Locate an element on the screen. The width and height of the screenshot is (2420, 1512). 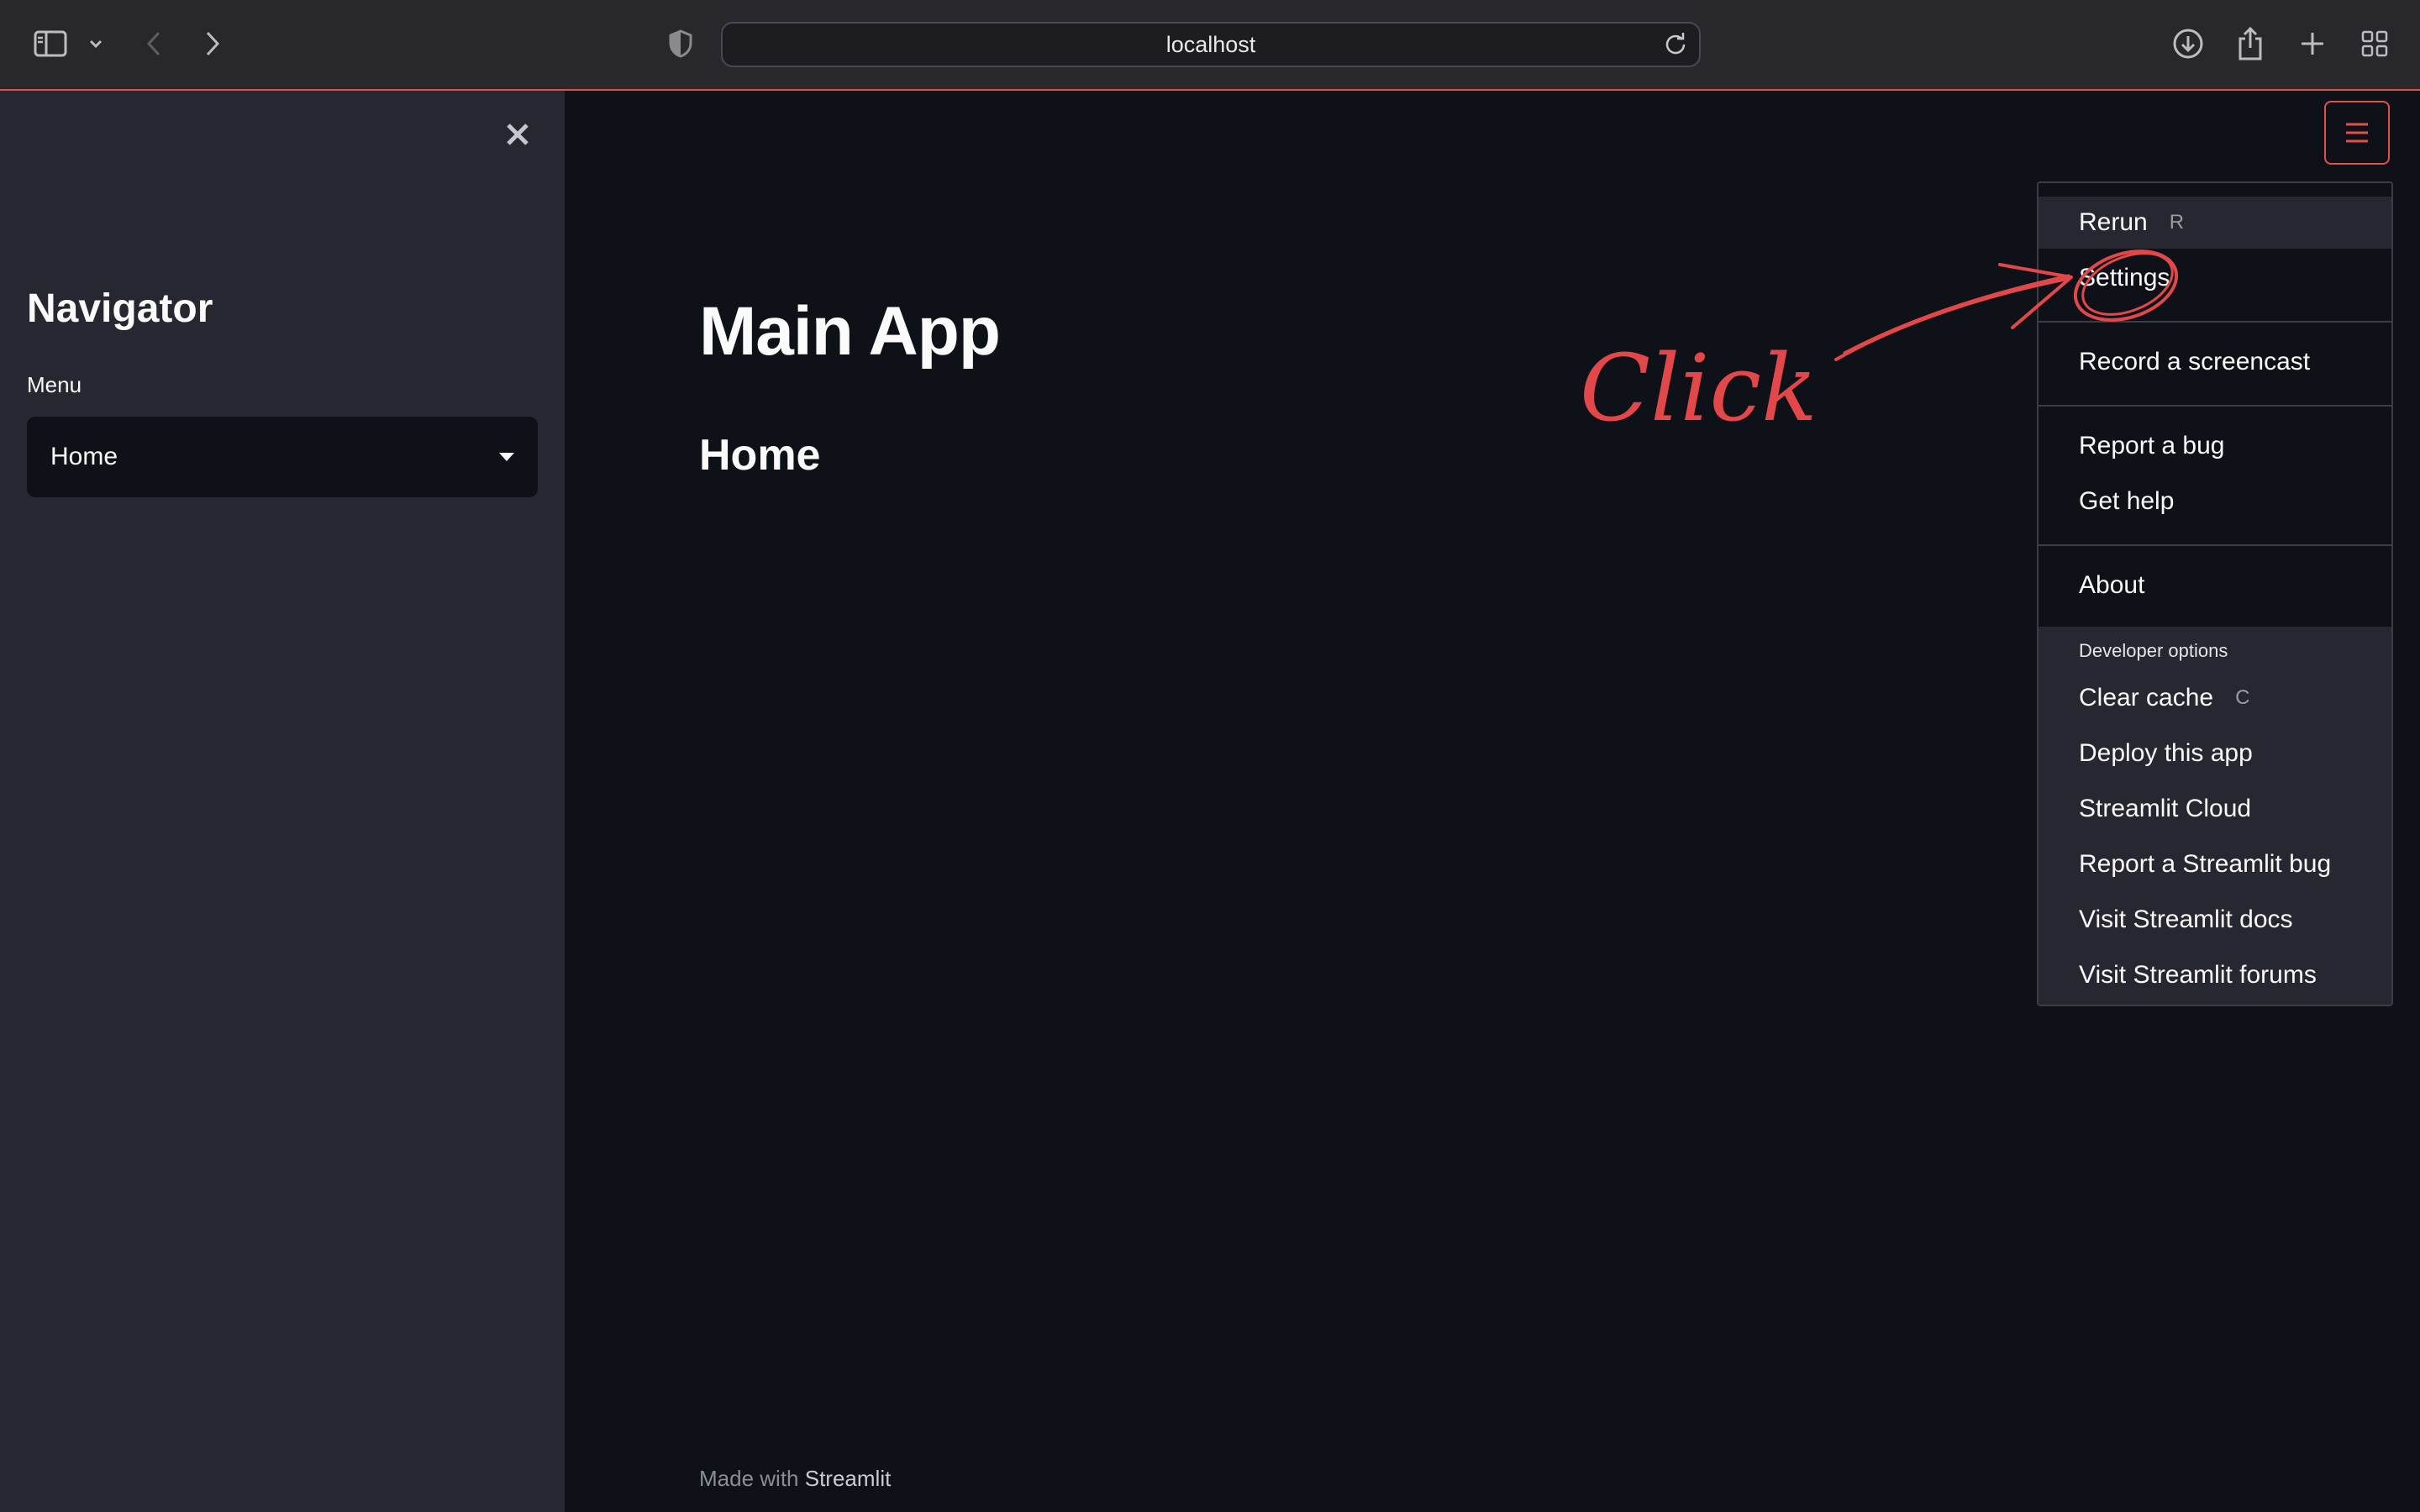
address-bar: localhost is located at coordinates (1211, 44).